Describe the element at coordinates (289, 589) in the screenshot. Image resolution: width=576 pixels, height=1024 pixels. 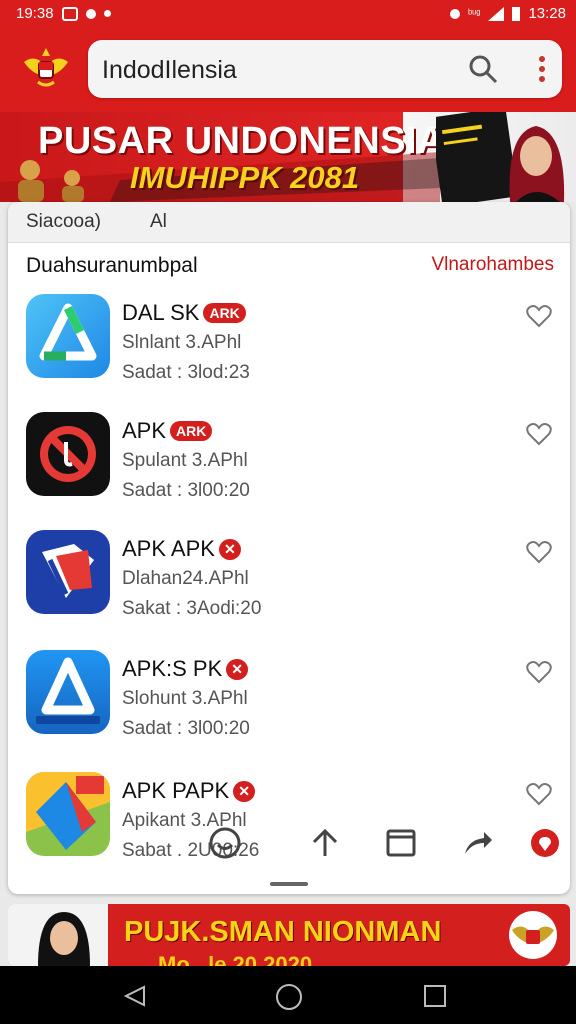
I see `app-list-item: APK APK ✕ Dlahan24.APhl Sakat : 3Aodi:20` at that location.